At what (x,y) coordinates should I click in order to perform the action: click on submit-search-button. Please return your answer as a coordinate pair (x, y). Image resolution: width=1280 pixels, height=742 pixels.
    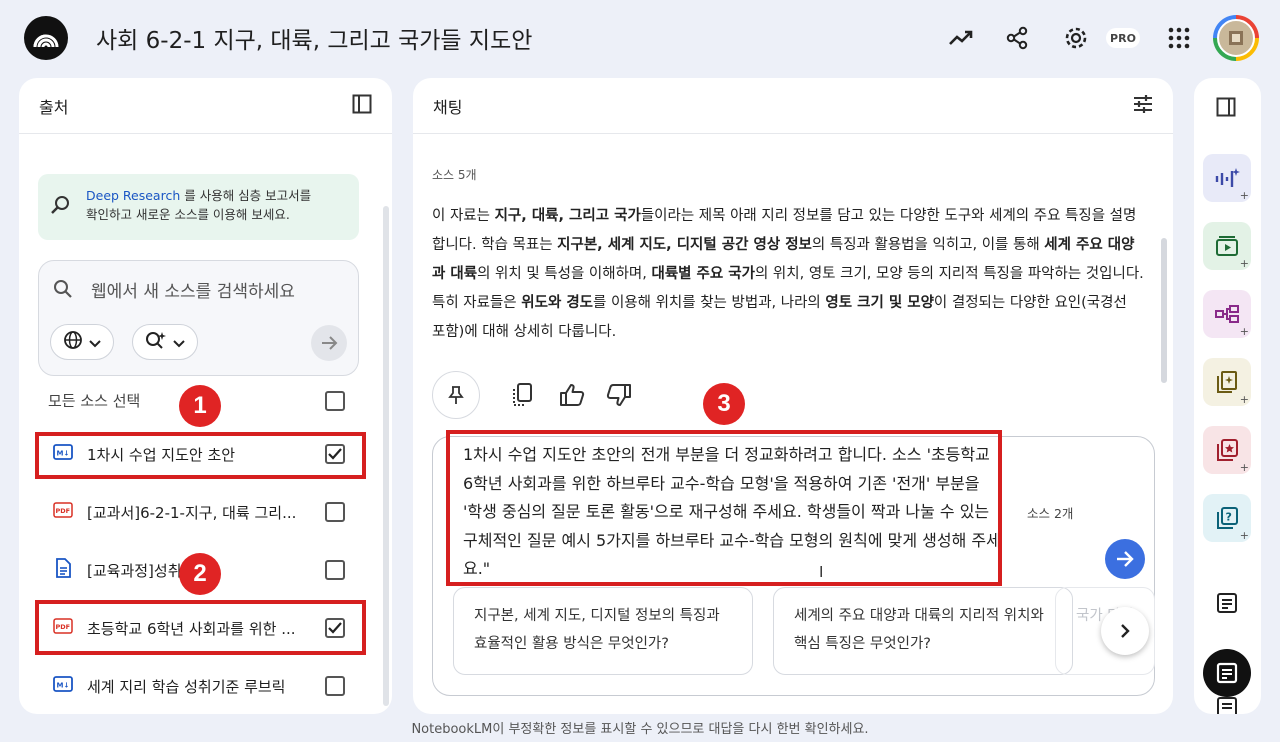
    Looking at the image, I should click on (329, 343).